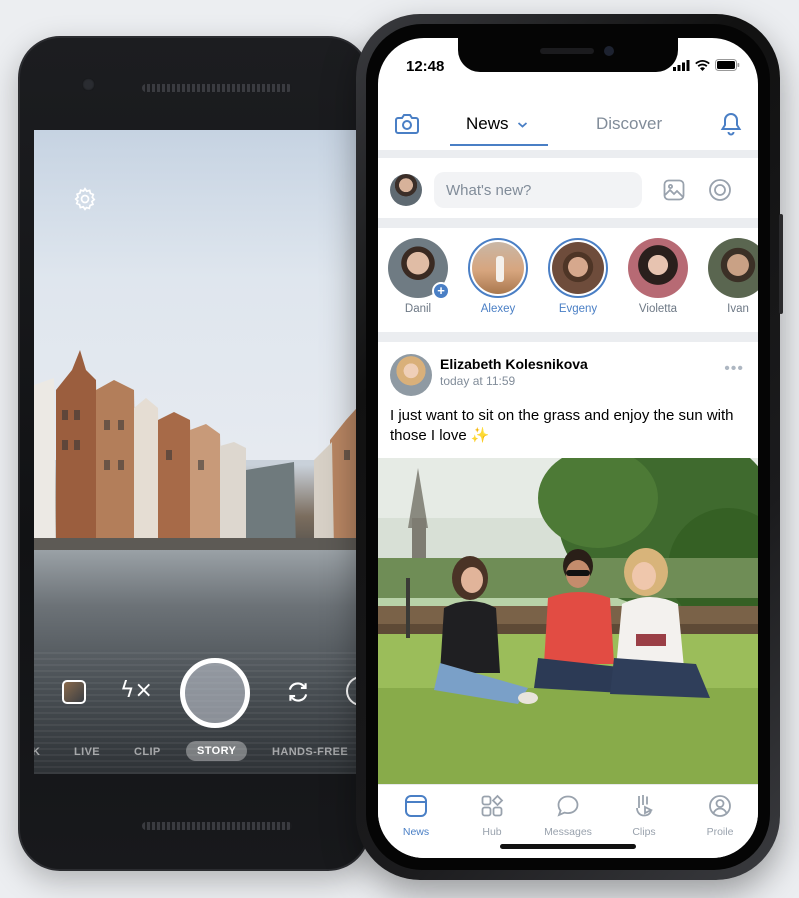 This screenshot has width=799, height=898. I want to click on nav-label: Messages, so click(568, 832).